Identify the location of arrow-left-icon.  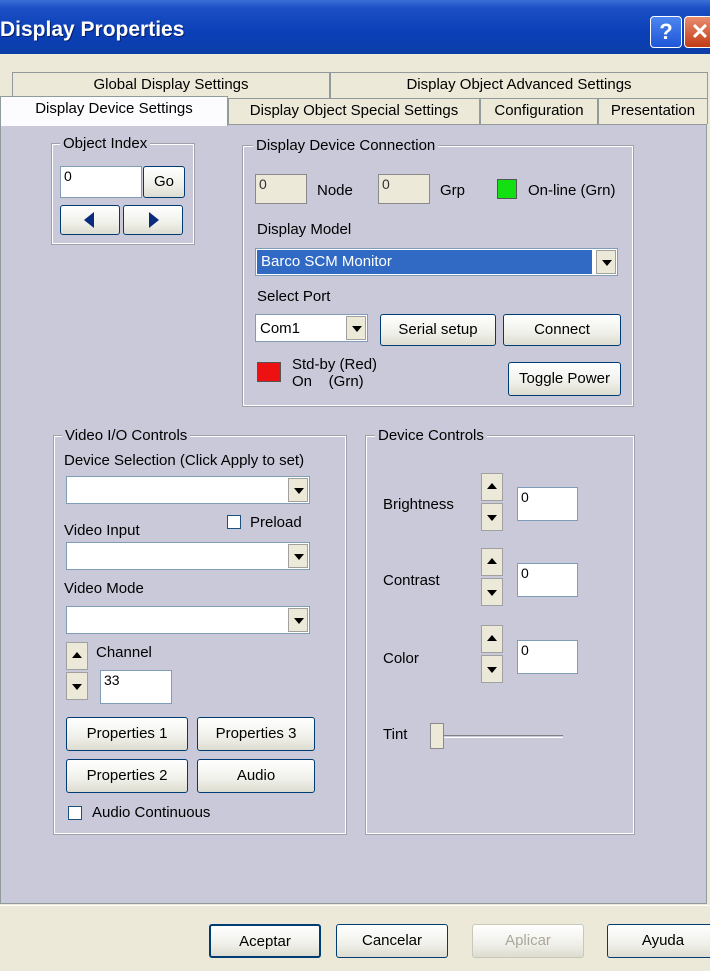
(89, 220).